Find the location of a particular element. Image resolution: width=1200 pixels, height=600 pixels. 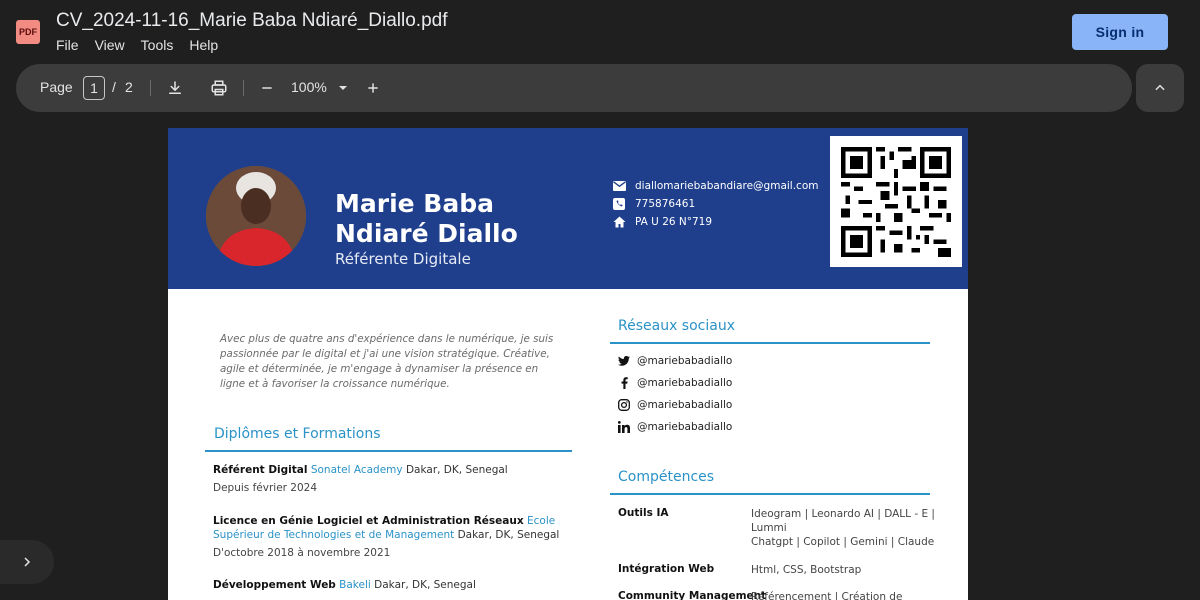

zoom-in-icon is located at coordinates (373, 88).